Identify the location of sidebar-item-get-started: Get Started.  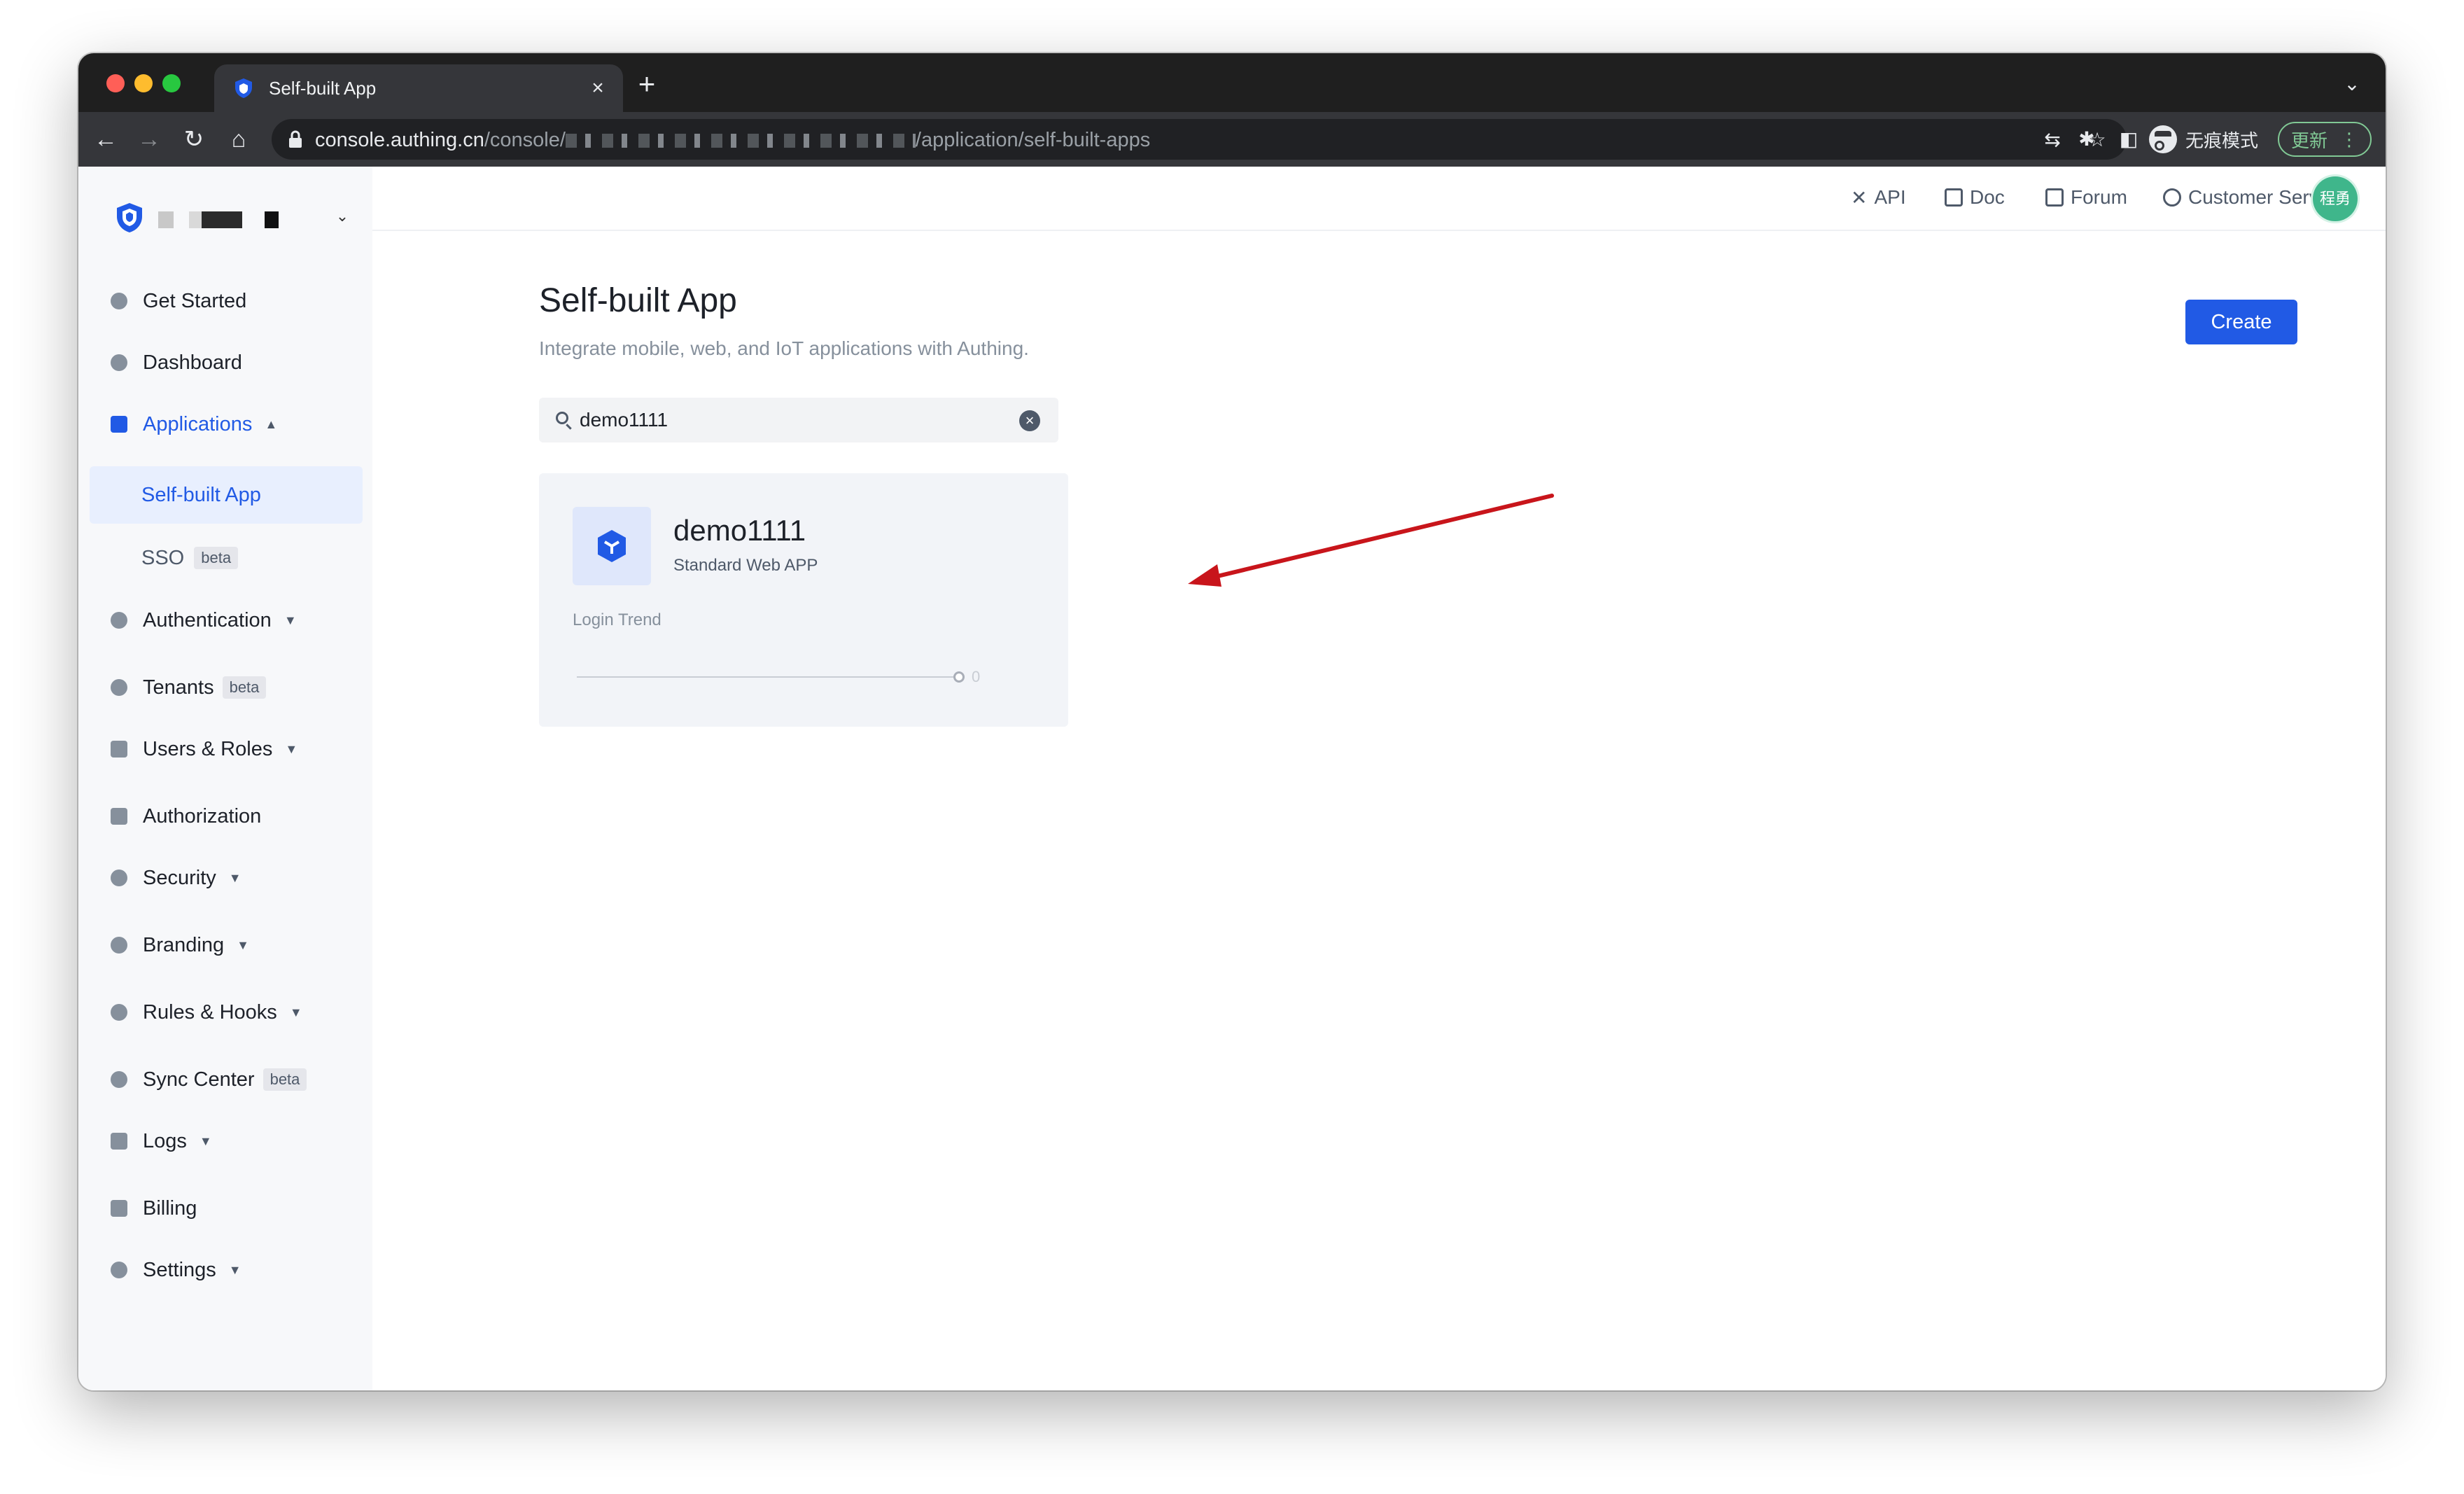
(178, 301).